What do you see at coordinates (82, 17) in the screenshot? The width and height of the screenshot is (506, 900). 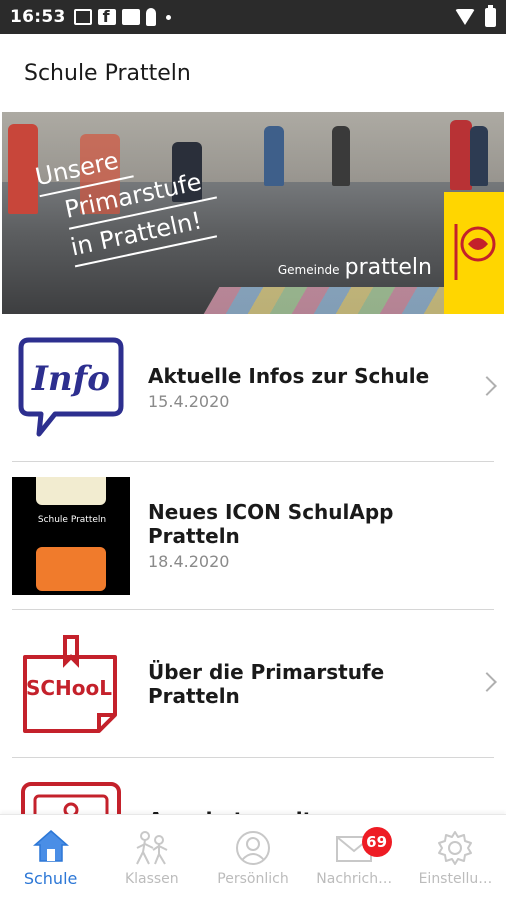 I see `mail-icon` at bounding box center [82, 17].